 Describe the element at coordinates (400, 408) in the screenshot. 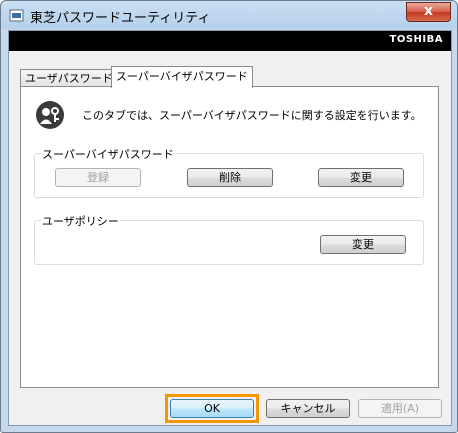

I see `apply-button: 適用(A)` at that location.